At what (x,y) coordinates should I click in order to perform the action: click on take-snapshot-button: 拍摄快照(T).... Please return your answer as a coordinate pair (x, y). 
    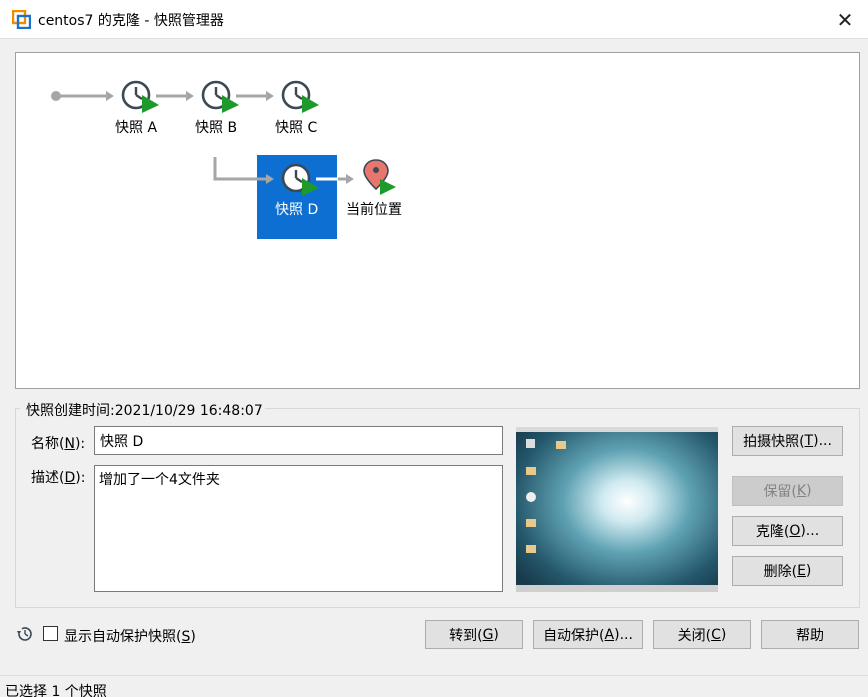
    Looking at the image, I should click on (787, 441).